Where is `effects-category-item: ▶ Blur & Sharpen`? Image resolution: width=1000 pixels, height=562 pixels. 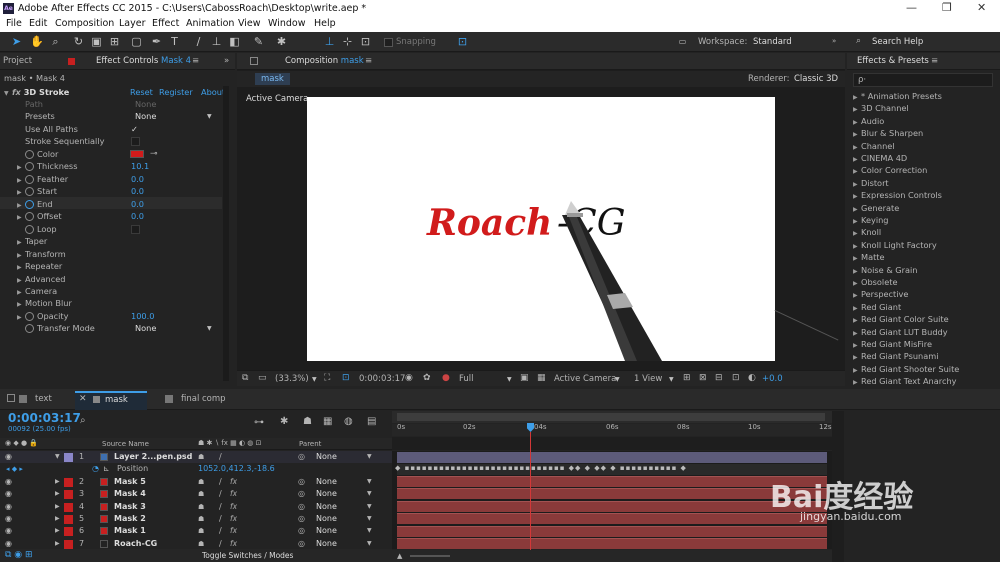 effects-category-item: ▶ Blur & Sharpen is located at coordinates (888, 133).